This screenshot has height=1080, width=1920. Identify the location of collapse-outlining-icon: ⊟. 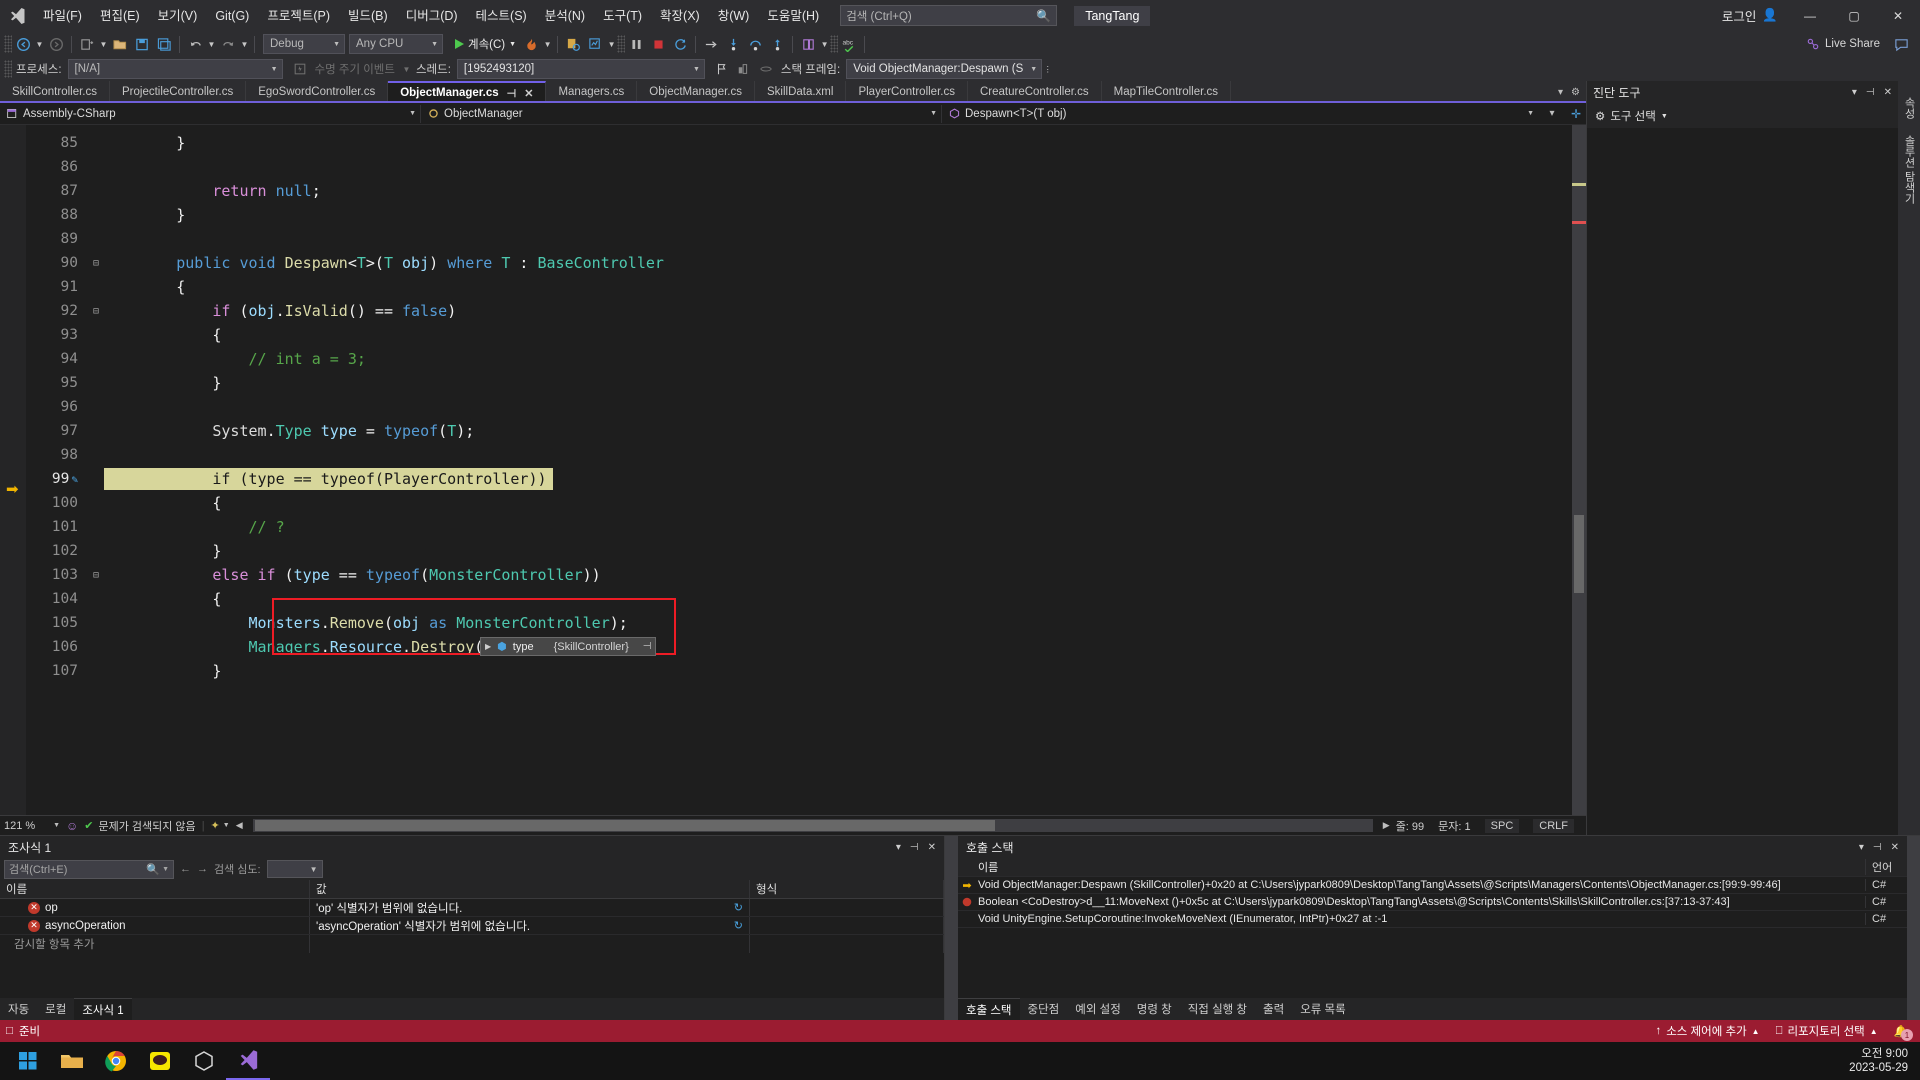
(96, 575).